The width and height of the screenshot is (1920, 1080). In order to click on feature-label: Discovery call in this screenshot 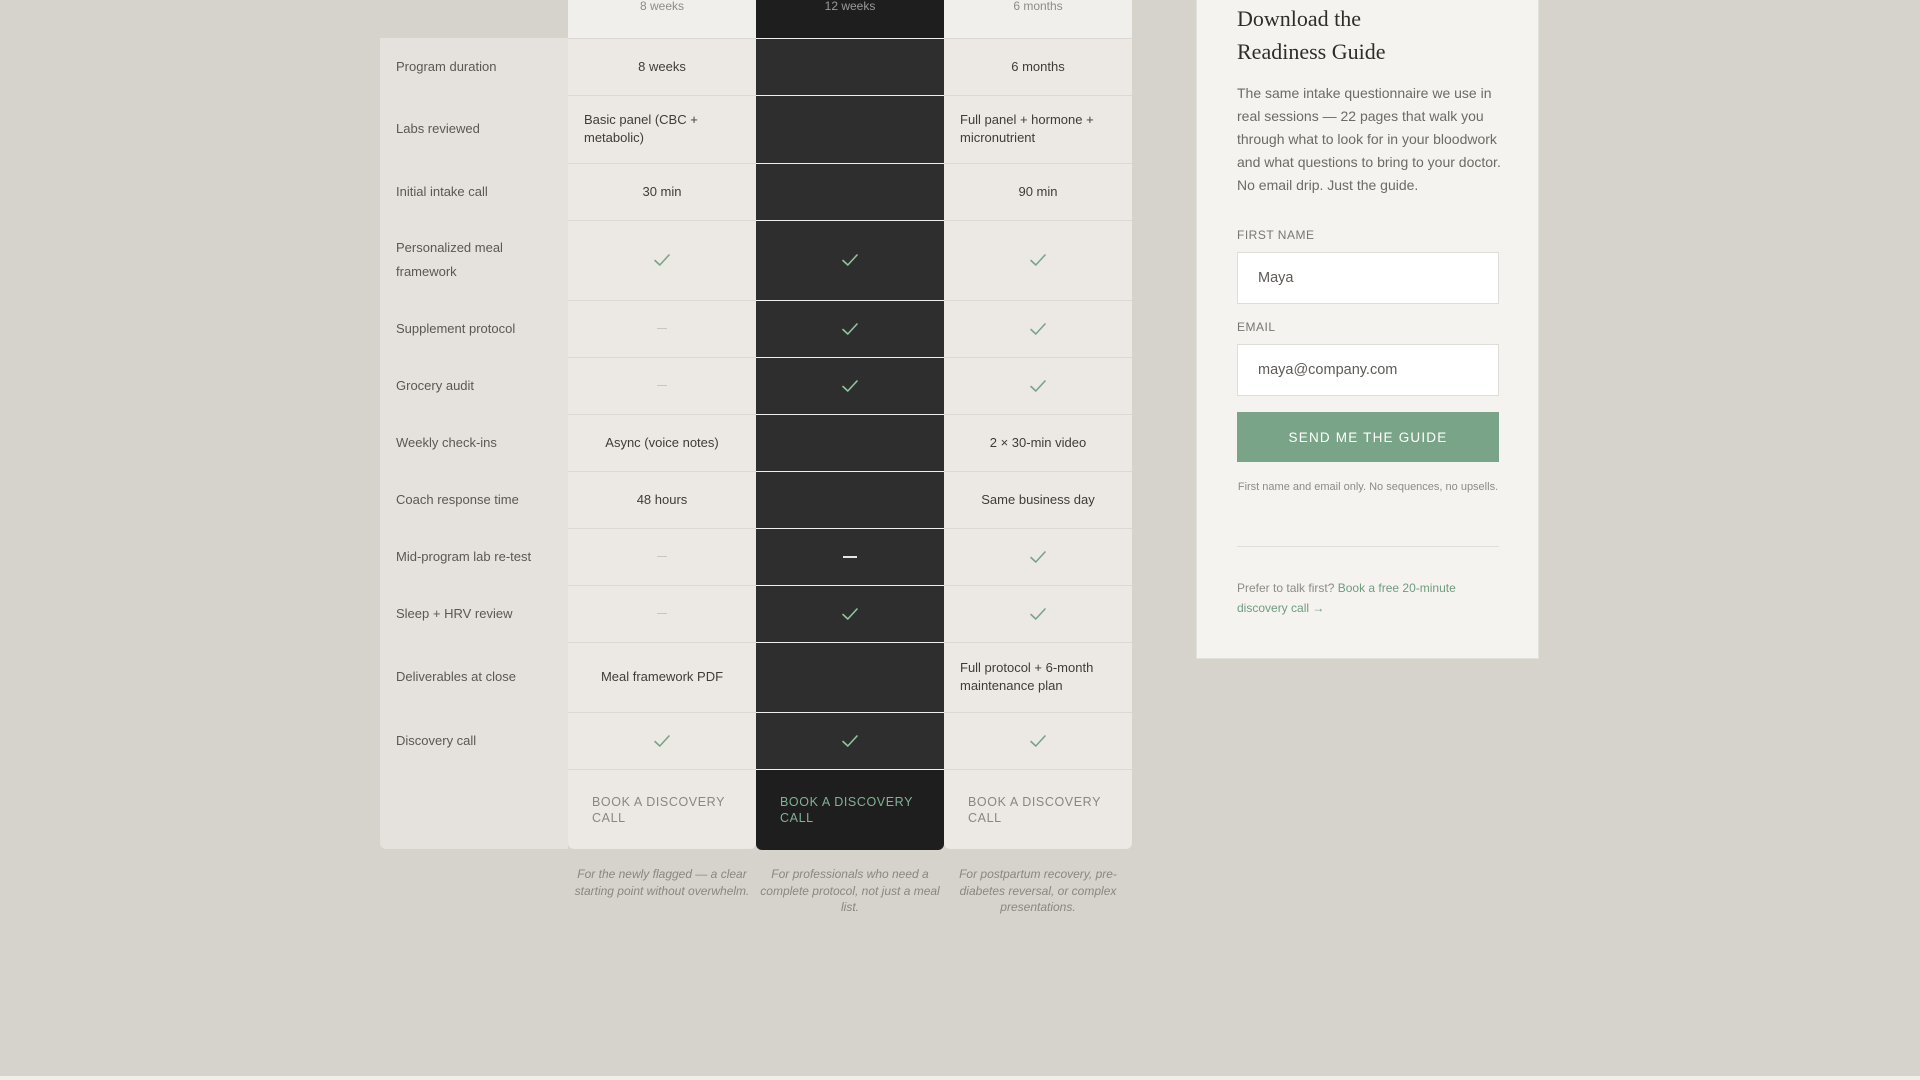, I will do `click(436, 740)`.